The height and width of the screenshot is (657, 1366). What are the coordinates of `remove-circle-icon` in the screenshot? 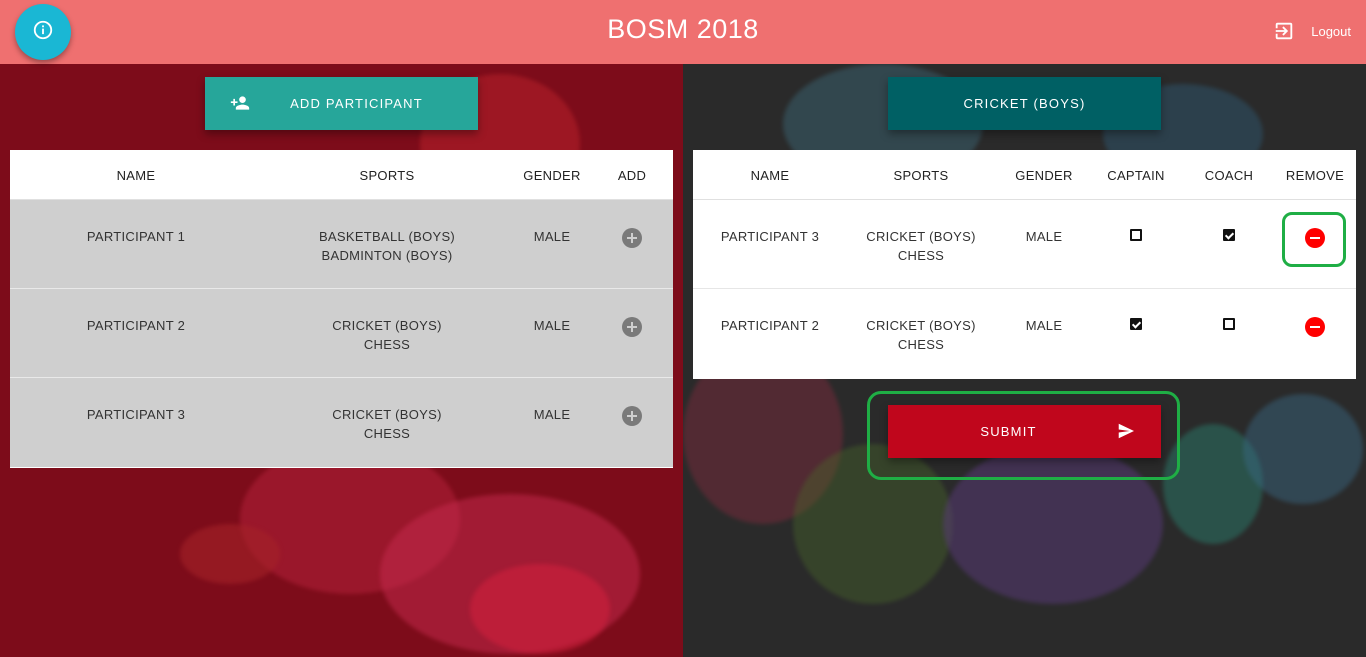 It's located at (1315, 327).